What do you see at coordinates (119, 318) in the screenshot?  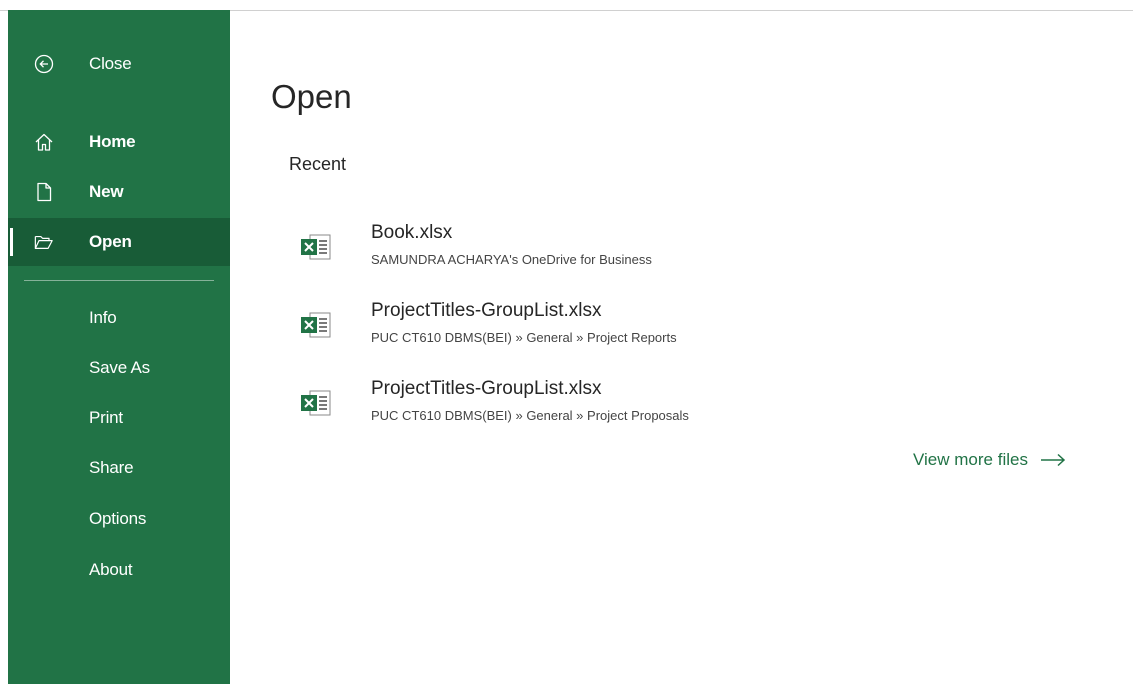 I see `sidebar-item-info: Info` at bounding box center [119, 318].